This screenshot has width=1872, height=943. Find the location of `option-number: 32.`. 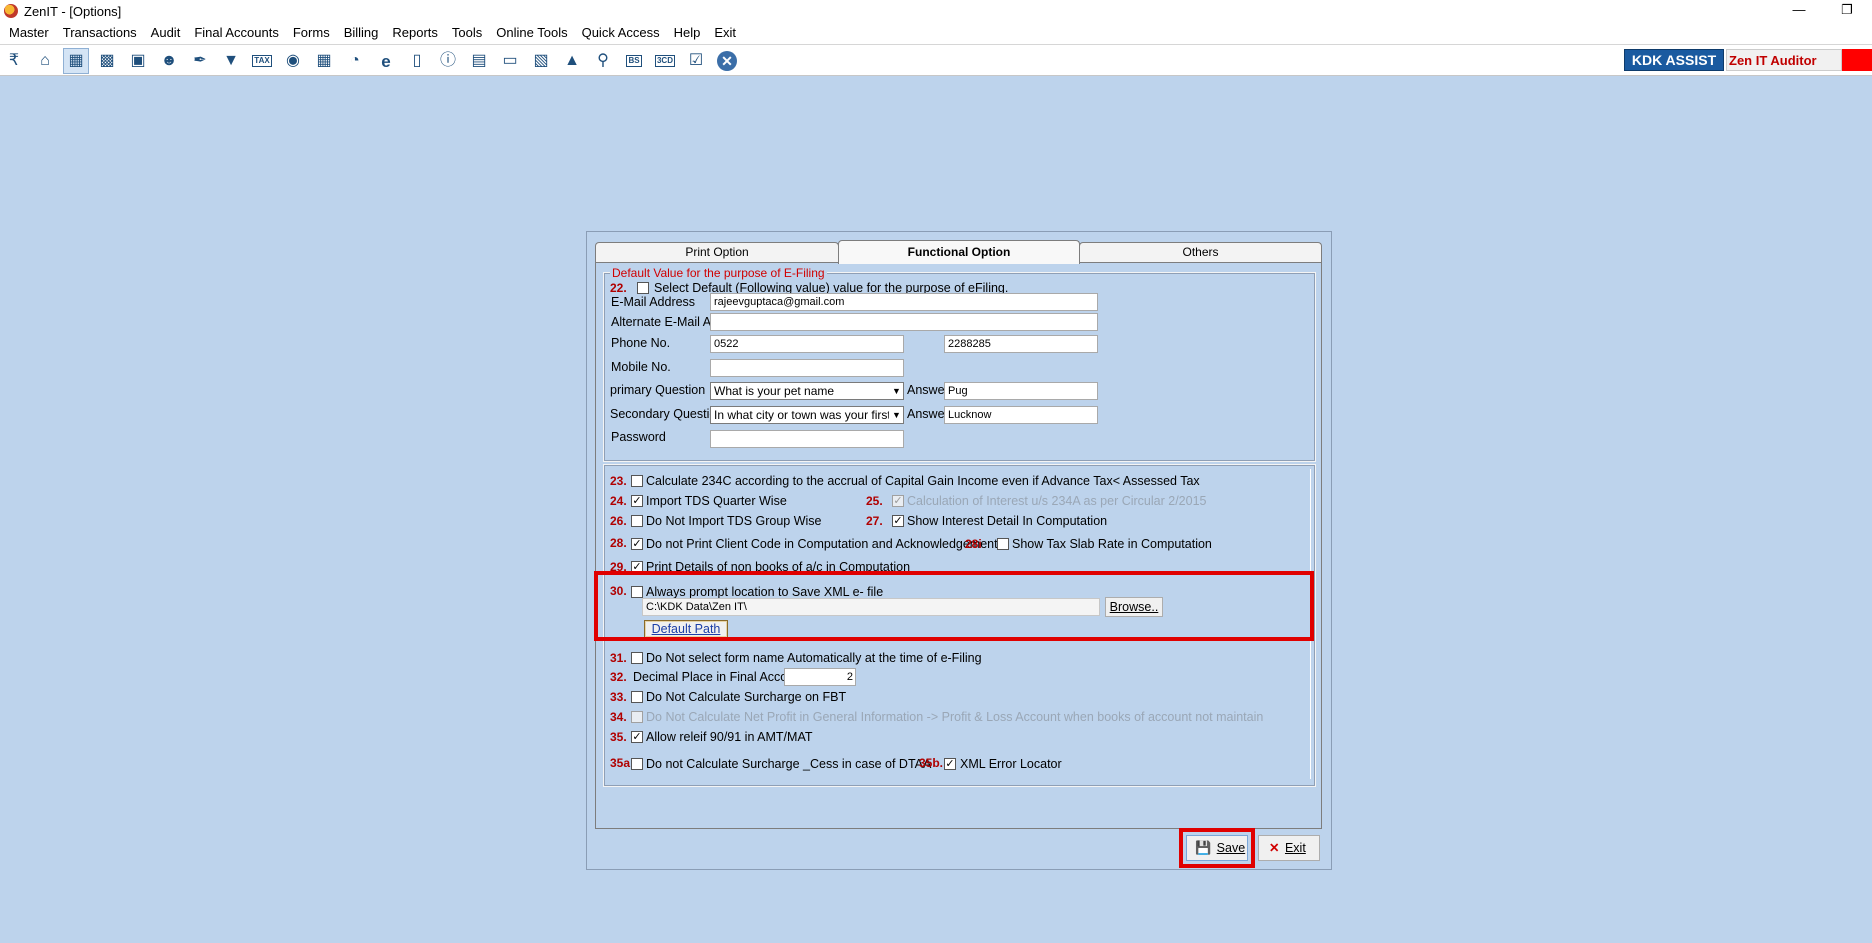

option-number: 32. is located at coordinates (618, 677).